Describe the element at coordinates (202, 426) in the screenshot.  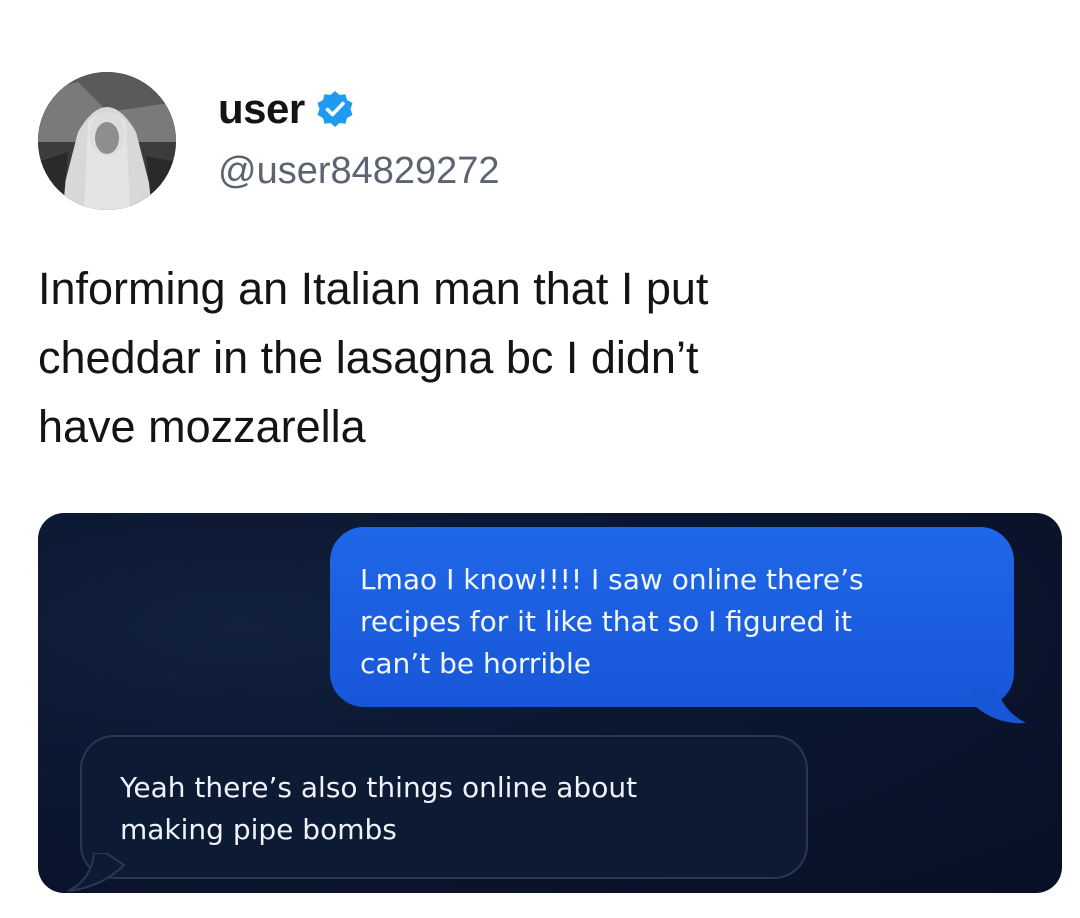
I see `tweet-text-line: have mozzarella` at that location.